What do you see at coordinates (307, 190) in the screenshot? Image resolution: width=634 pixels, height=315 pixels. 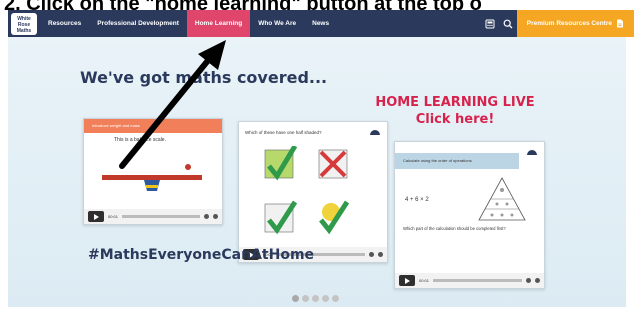 I see `fraction-shapes-illustration` at bounding box center [307, 190].